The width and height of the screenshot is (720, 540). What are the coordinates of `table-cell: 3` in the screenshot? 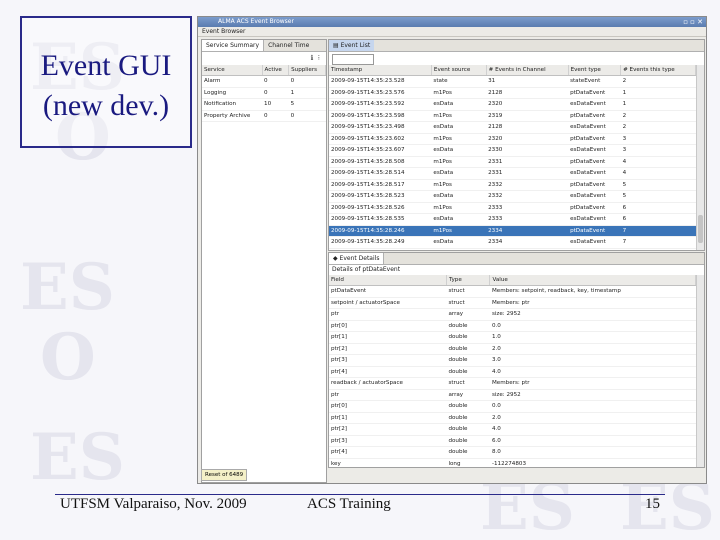 It's located at (658, 139).